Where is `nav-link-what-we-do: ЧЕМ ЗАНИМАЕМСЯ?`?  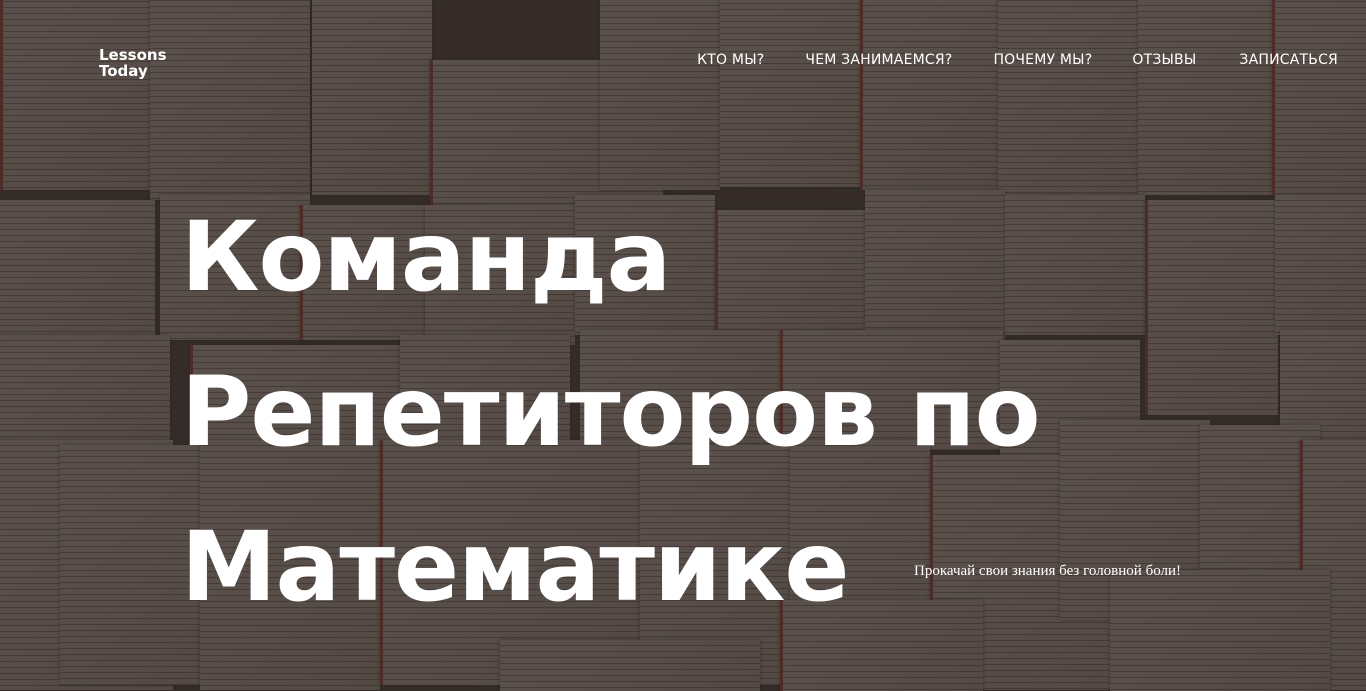 nav-link-what-we-do: ЧЕМ ЗАНИМАЕМСЯ? is located at coordinates (878, 60).